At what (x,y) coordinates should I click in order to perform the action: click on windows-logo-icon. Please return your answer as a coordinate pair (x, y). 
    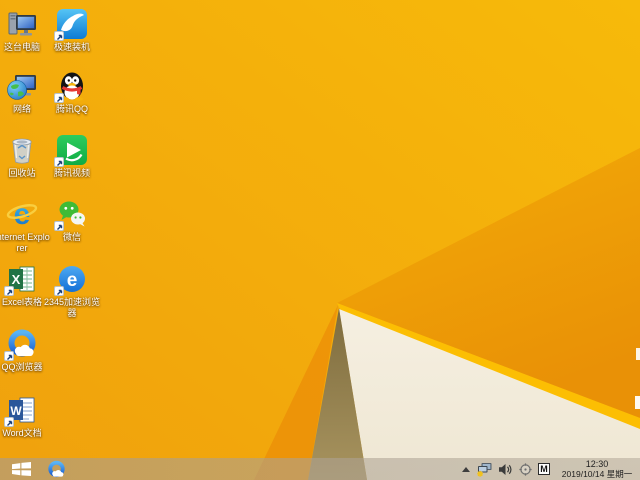
    Looking at the image, I should click on (21, 469).